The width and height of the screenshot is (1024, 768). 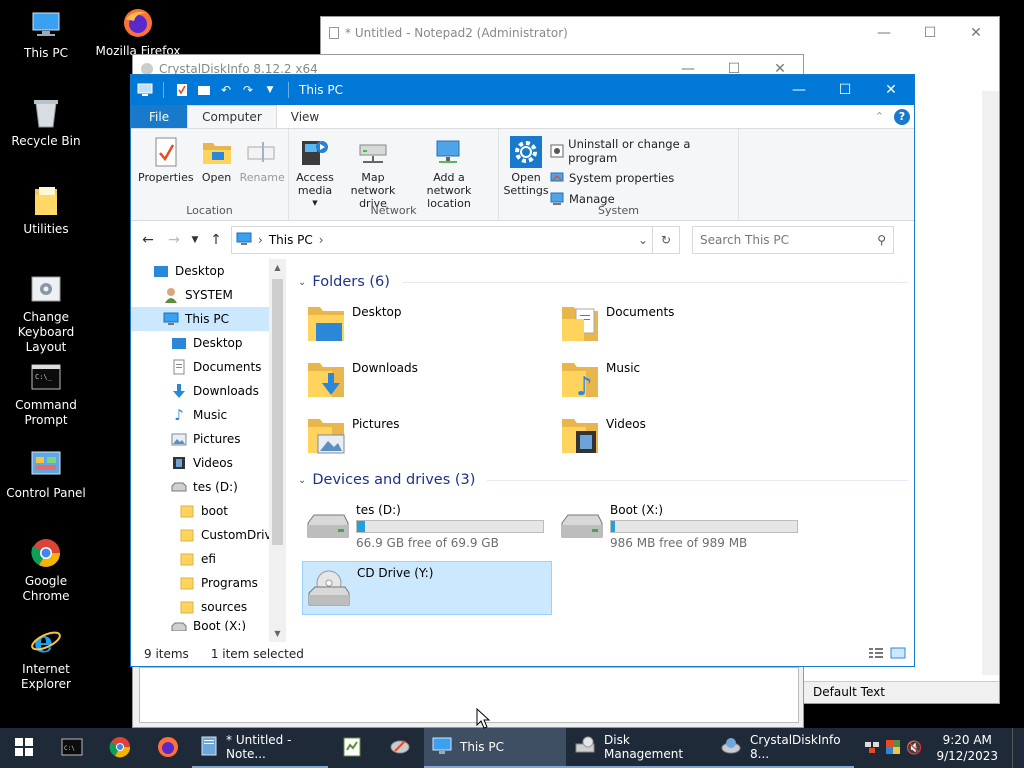 I want to click on desktop-icon-label: This PC, so click(x=46, y=53).